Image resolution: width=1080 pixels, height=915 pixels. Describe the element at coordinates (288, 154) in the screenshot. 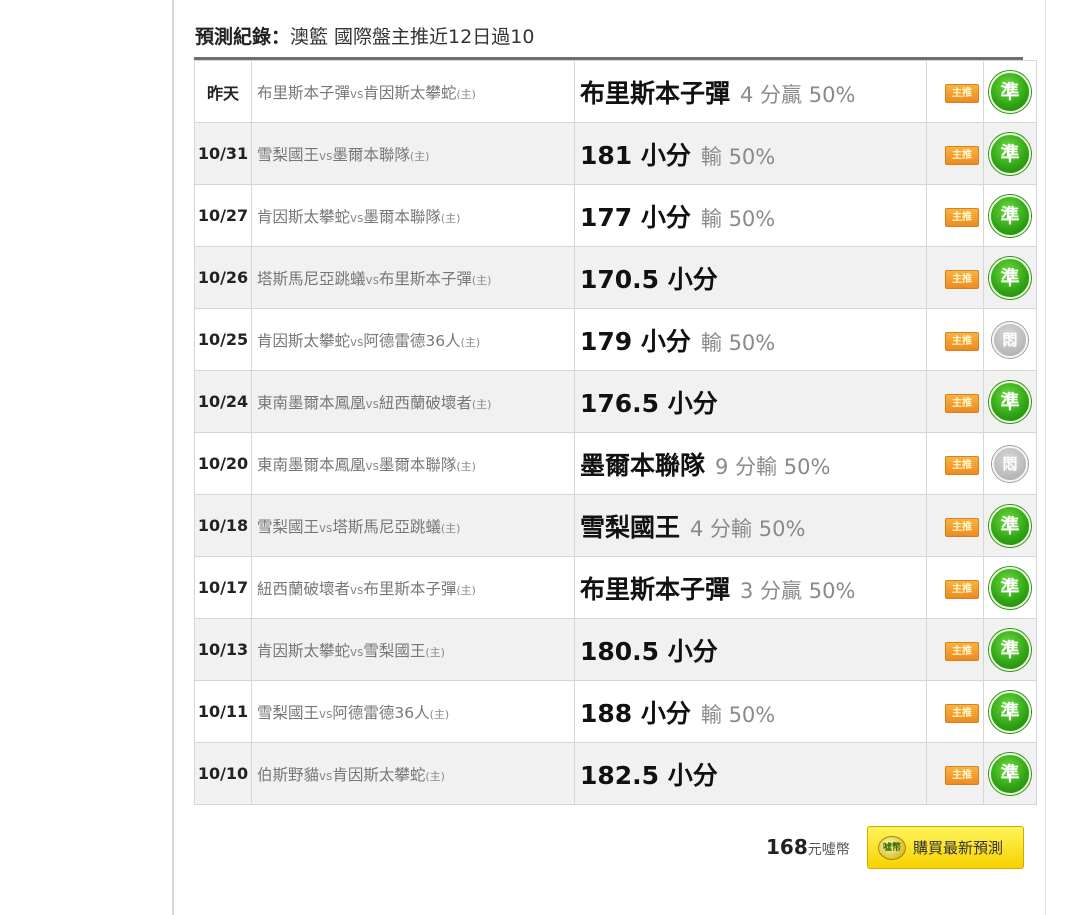

I see `away-team: 雪梨國王` at that location.